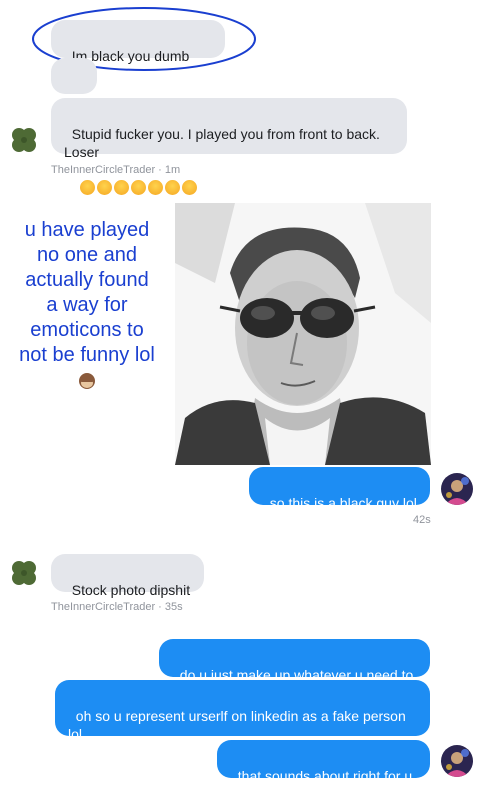 Image resolution: width=484 pixels, height=785 pixels. Describe the element at coordinates (87, 385) in the screenshot. I see `see-no-evil-monkey-icon` at that location.